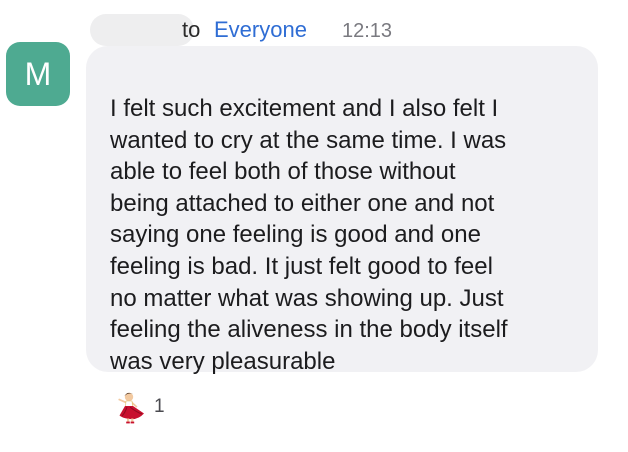  What do you see at coordinates (191, 29) in the screenshot?
I see `to-label: to` at bounding box center [191, 29].